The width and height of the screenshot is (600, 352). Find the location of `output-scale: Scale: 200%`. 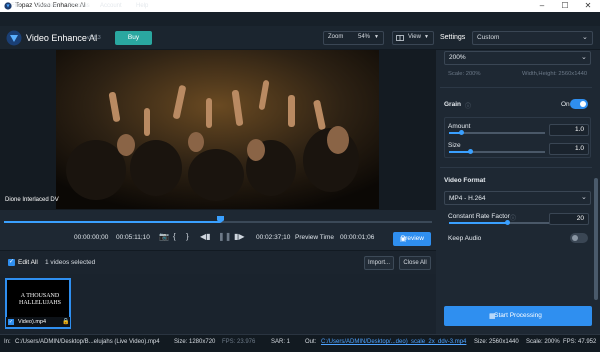

output-scale: Scale: 200% is located at coordinates (543, 342).